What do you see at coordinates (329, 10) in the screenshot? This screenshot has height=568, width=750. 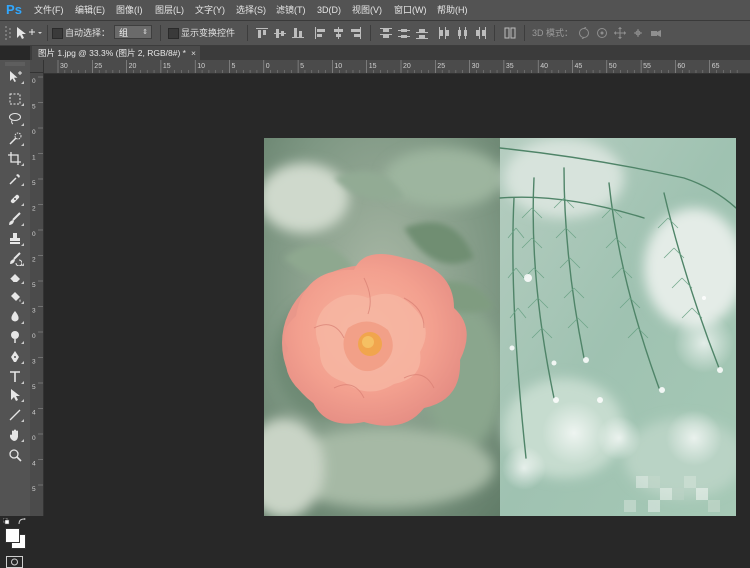 I see `menu-3d: 3D(D)` at bounding box center [329, 10].